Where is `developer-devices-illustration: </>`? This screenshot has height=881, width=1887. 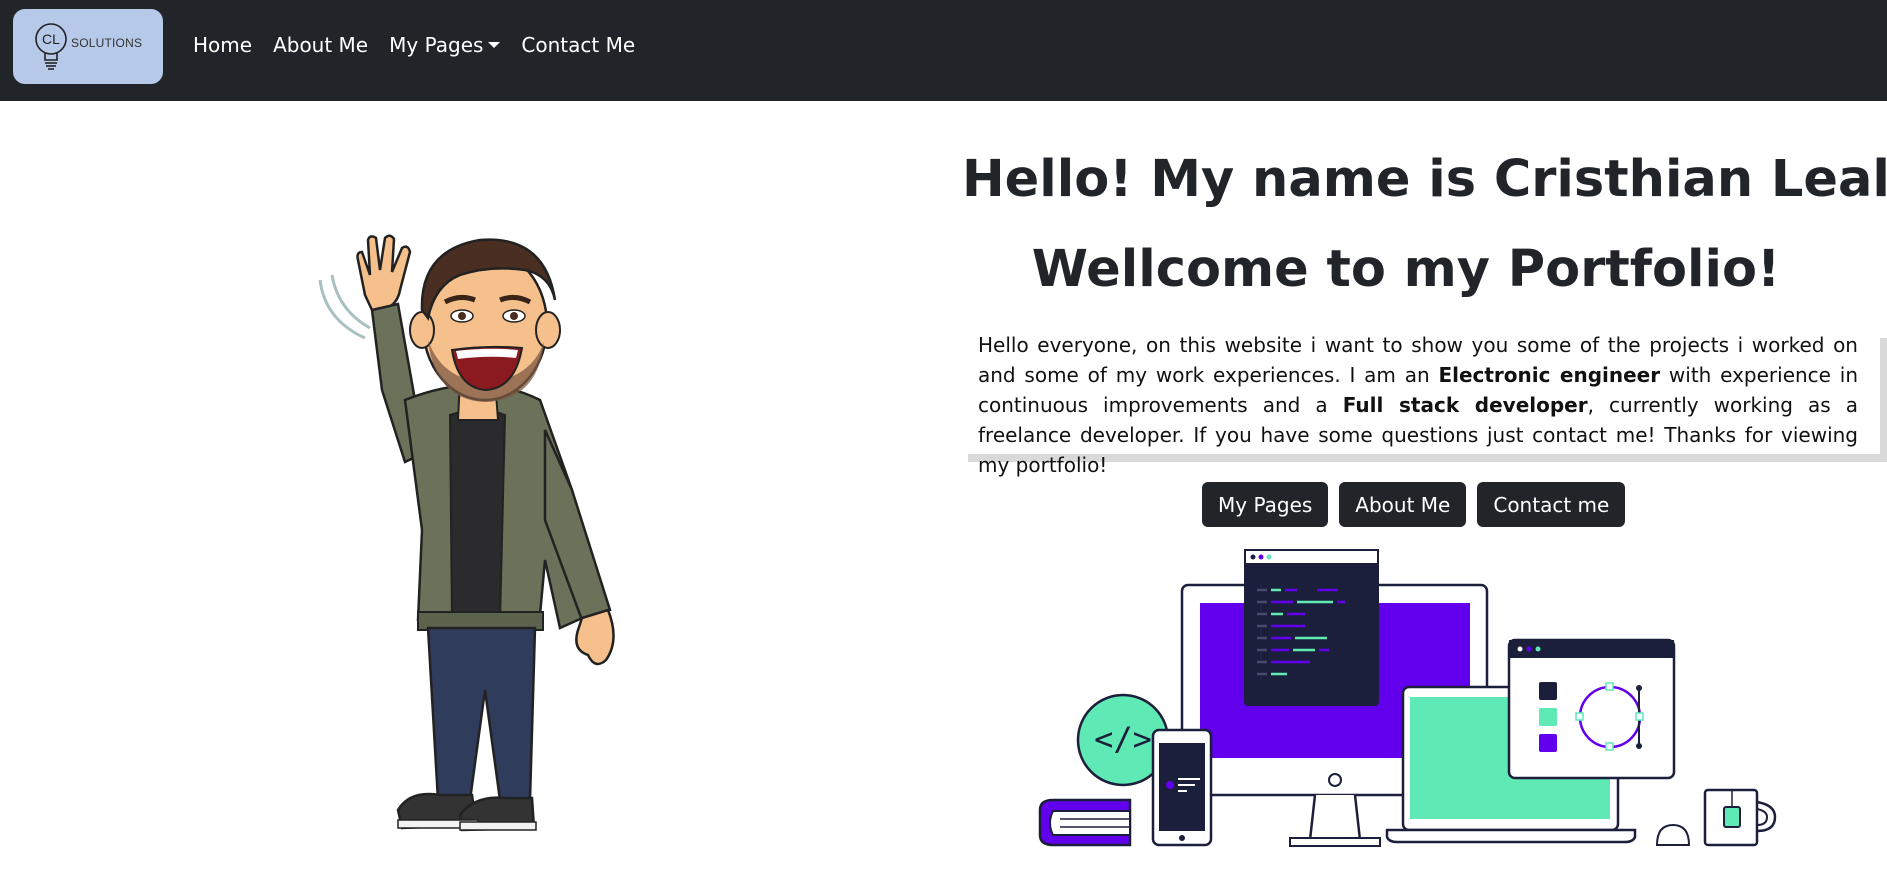
developer-devices-illustration: </> is located at coordinates (1410, 699).